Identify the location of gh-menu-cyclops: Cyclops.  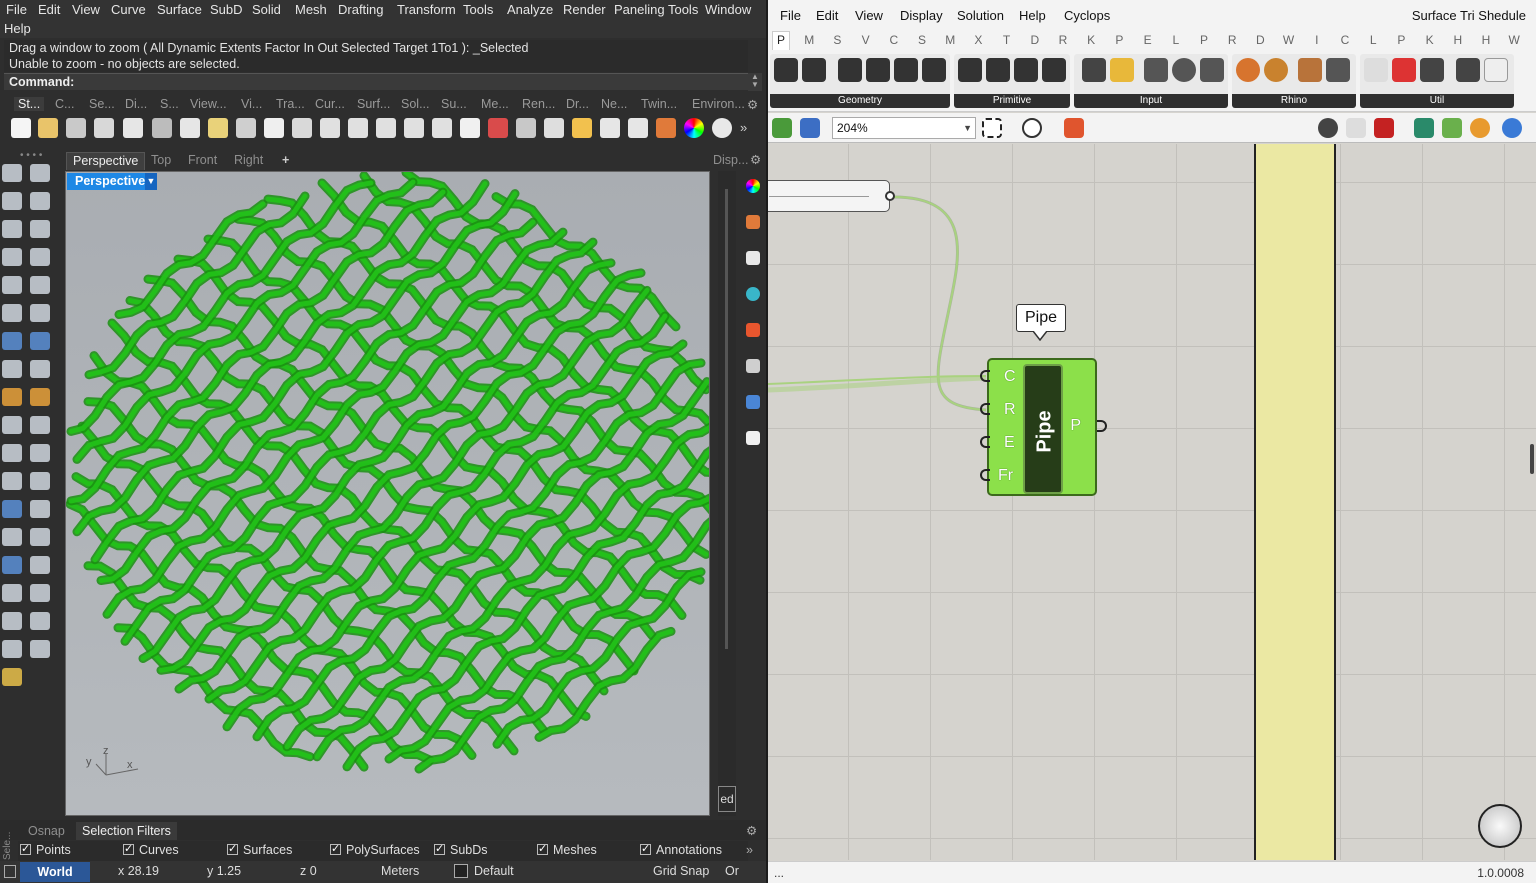
(1087, 15).